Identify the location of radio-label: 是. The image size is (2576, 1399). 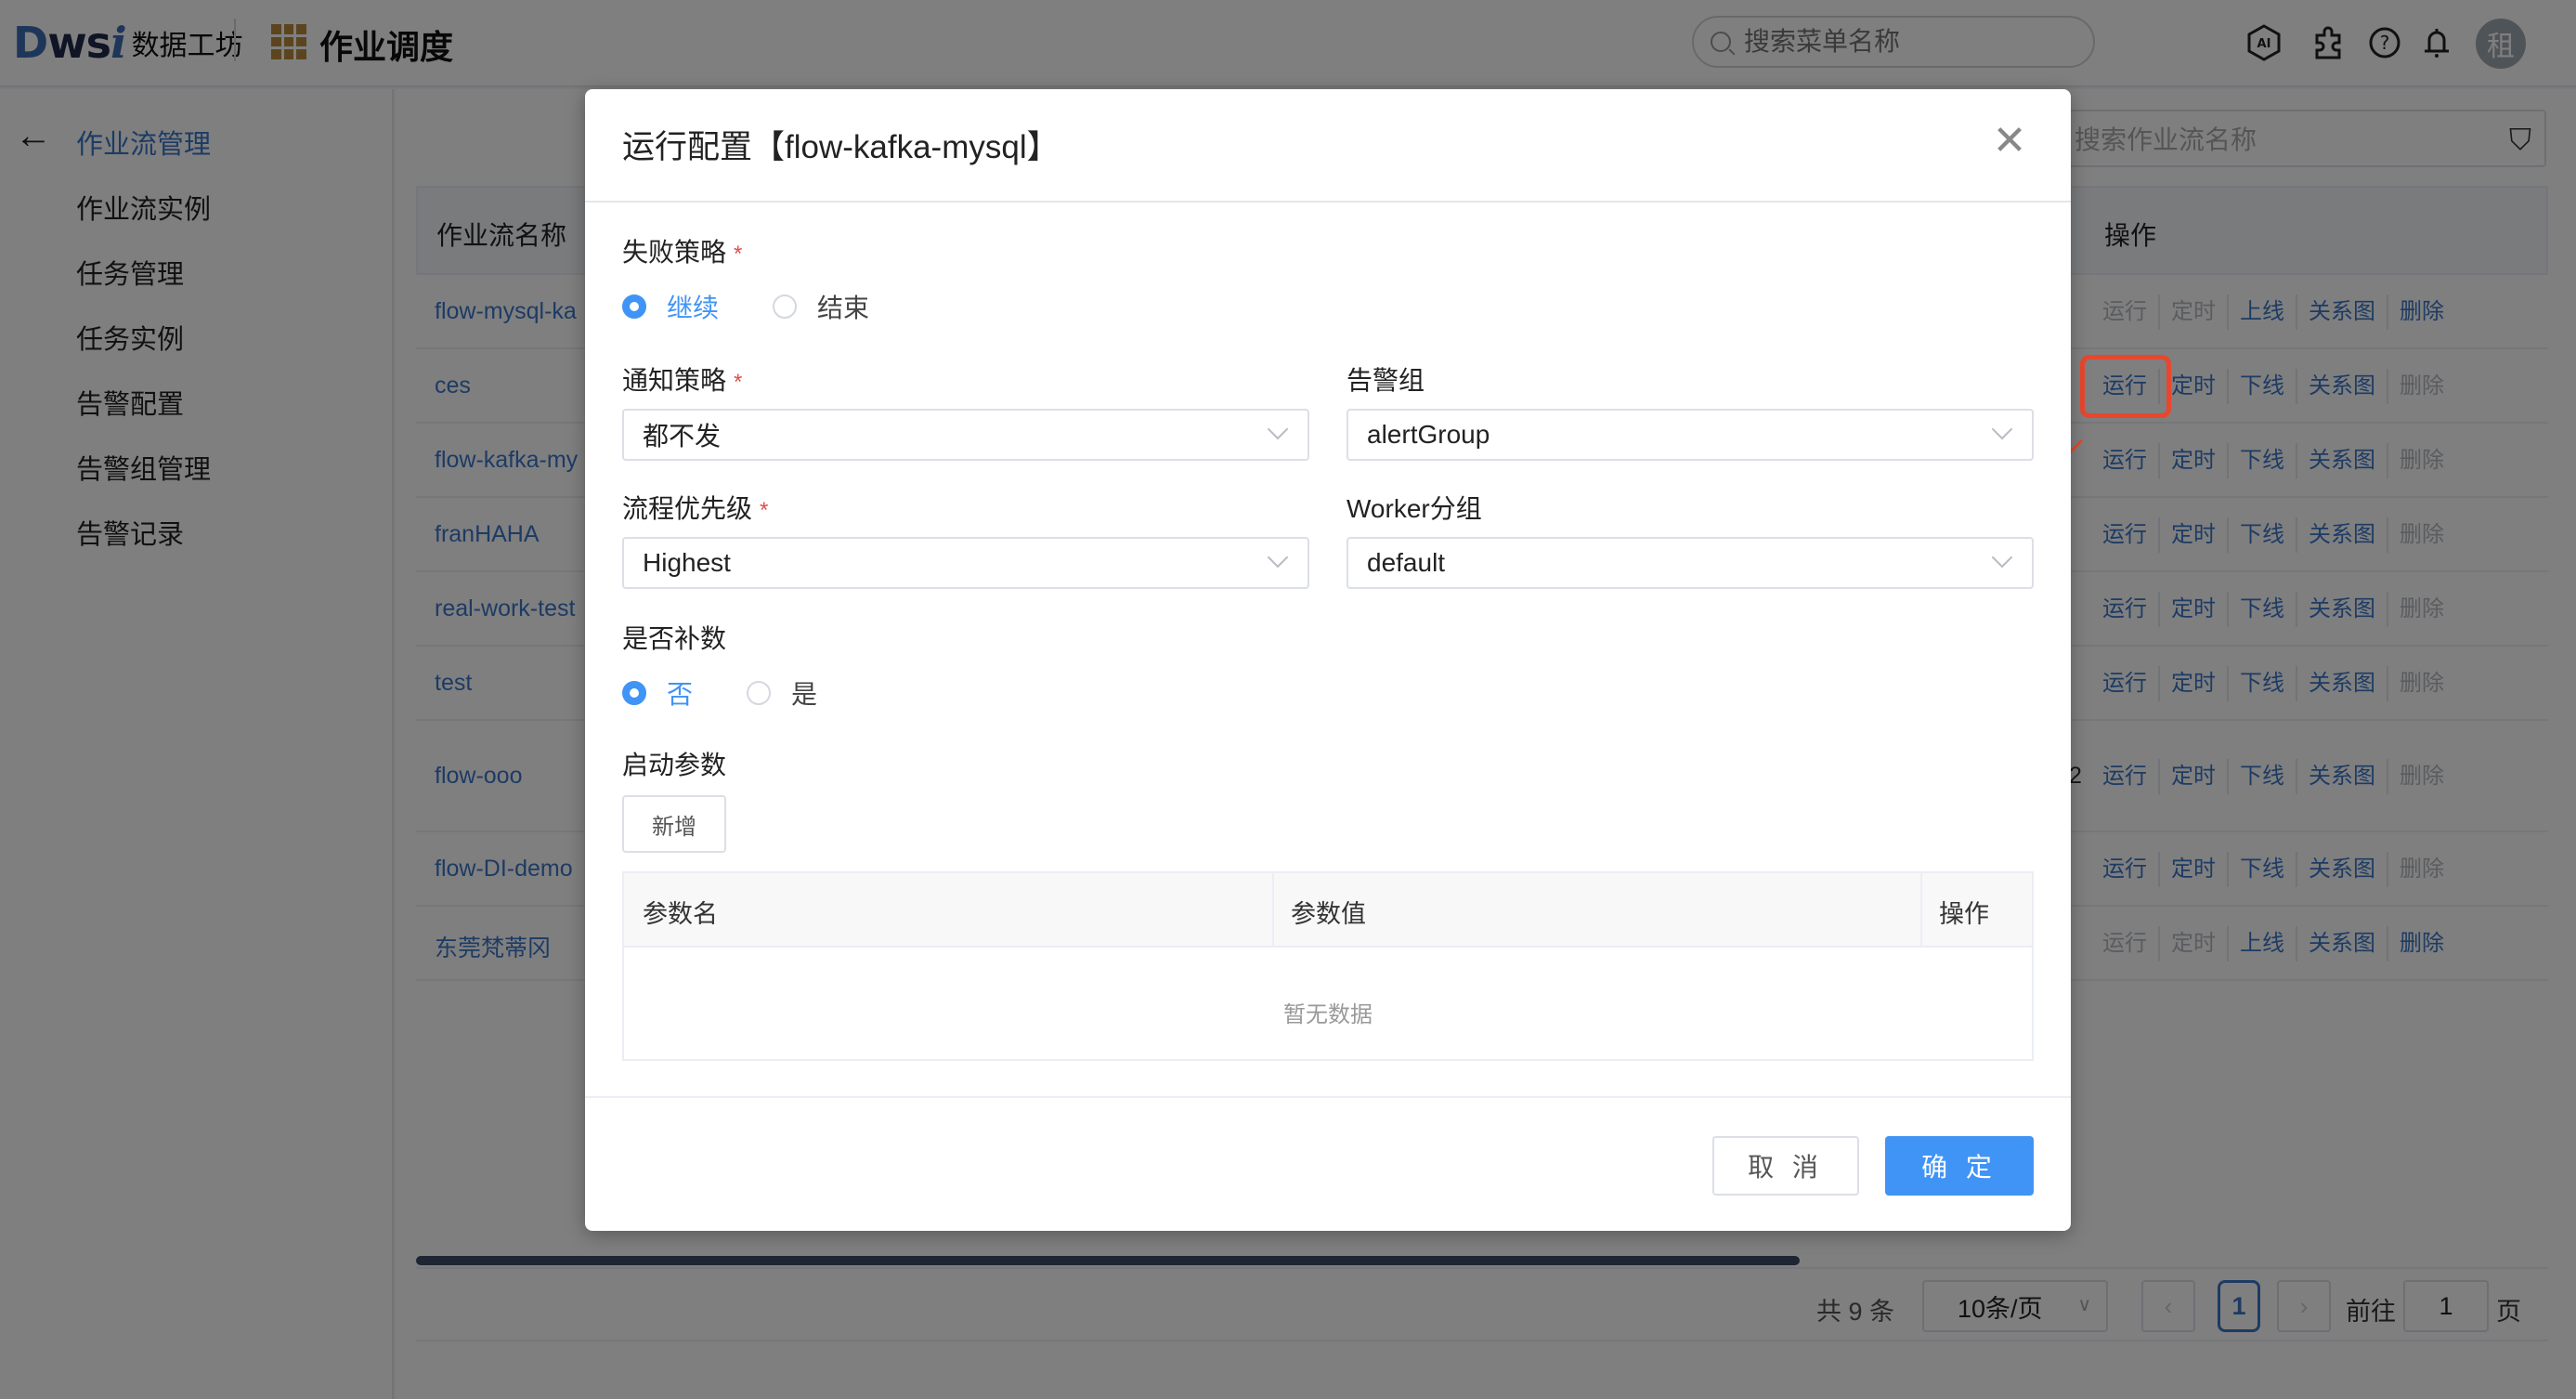
(804, 694).